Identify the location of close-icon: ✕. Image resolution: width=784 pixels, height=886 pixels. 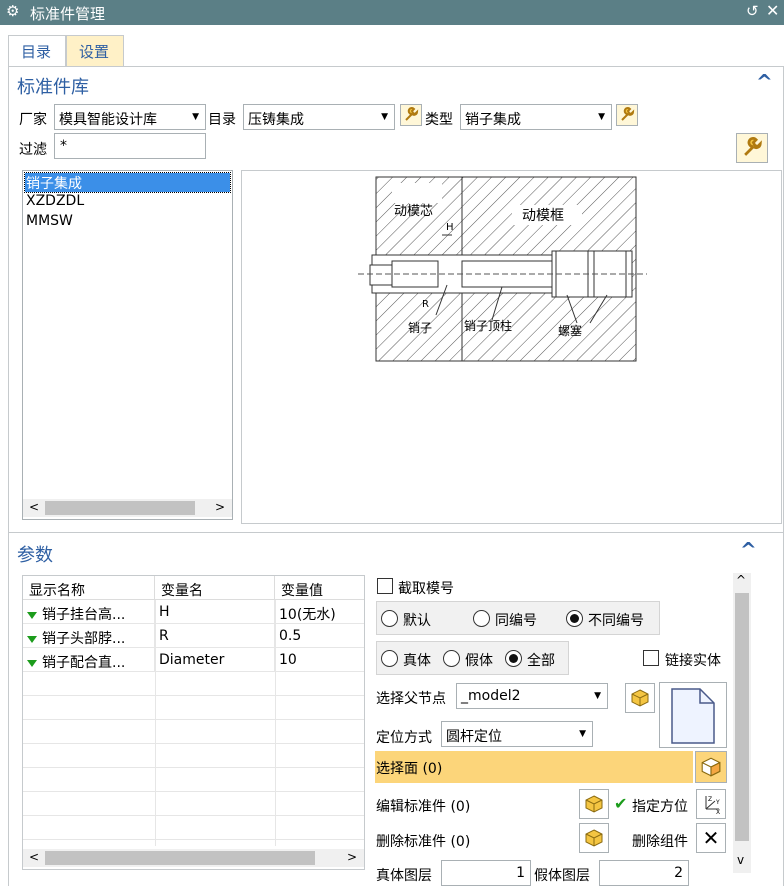
(772, 10).